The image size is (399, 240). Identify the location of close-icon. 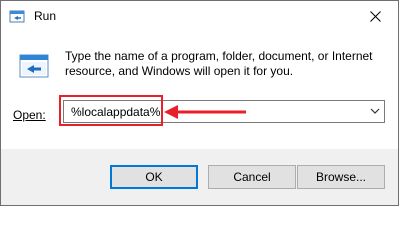
(375, 16).